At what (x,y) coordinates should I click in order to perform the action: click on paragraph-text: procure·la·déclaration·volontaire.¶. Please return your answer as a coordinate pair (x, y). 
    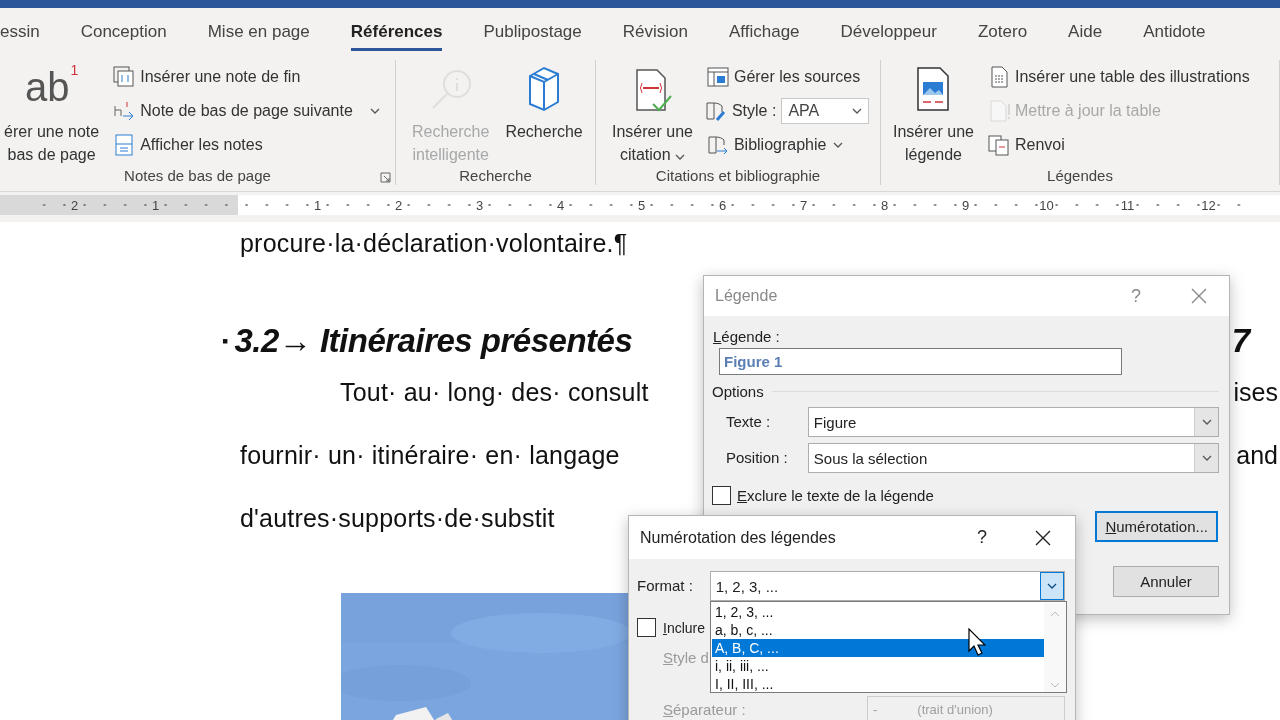
    Looking at the image, I should click on (434, 243).